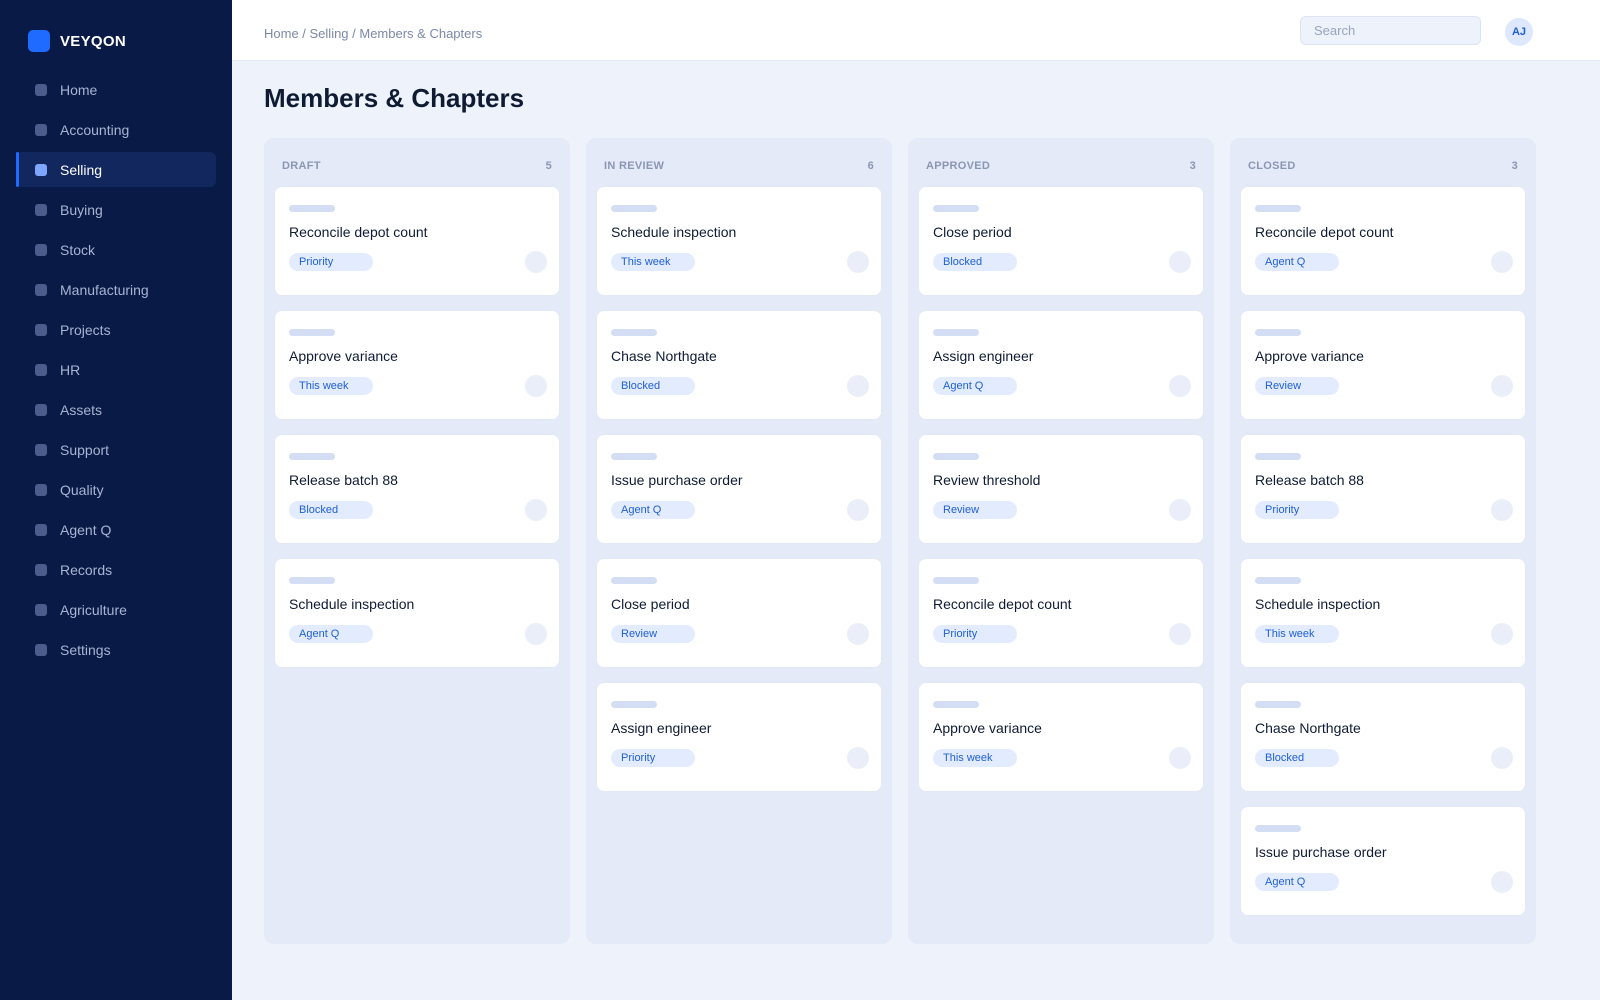  What do you see at coordinates (975, 262) in the screenshot?
I see `card-tag: Blocked` at bounding box center [975, 262].